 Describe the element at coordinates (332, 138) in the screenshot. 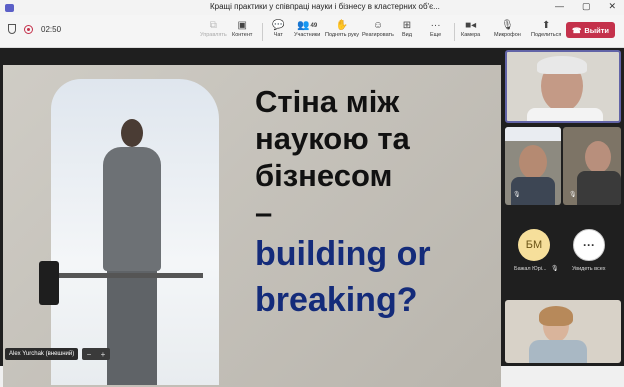

I see `slide-line: наукою та` at that location.